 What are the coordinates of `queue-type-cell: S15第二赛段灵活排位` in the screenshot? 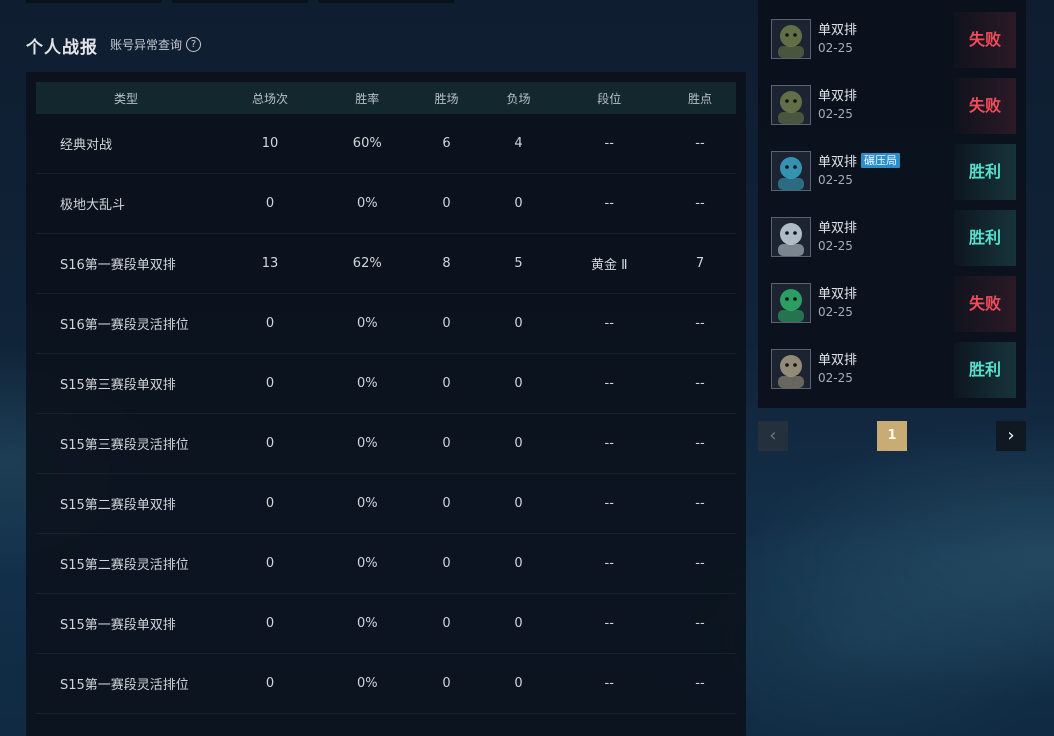 It's located at (126, 563).